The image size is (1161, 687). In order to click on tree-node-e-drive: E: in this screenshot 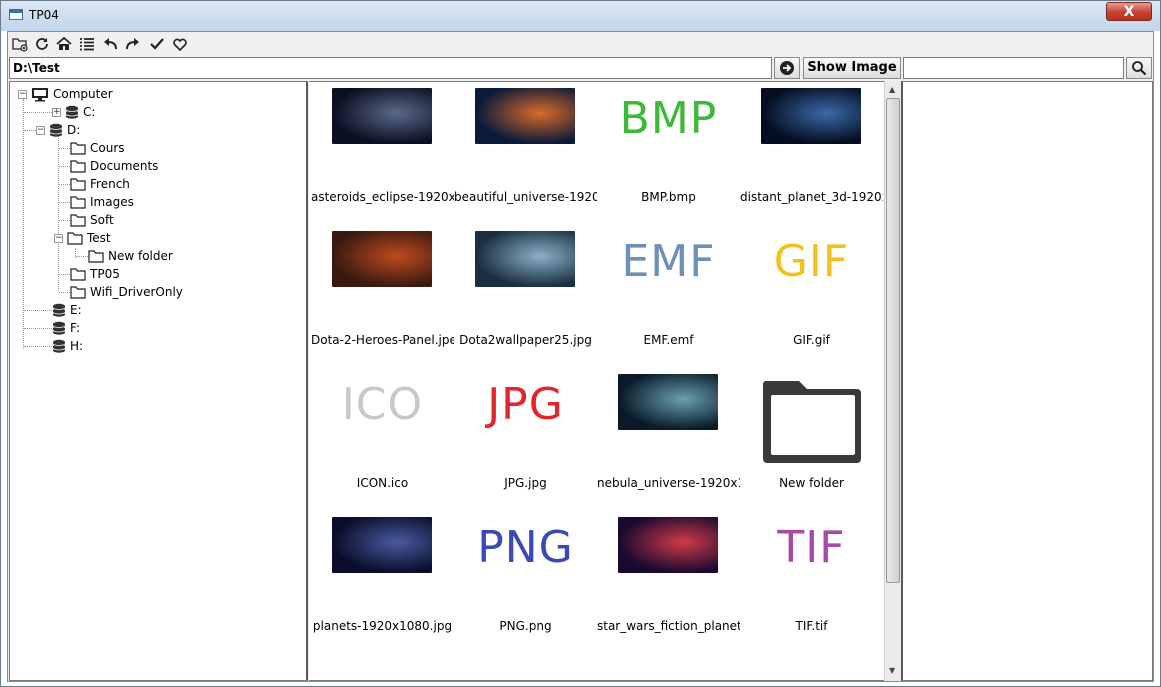, I will do `click(67, 310)`.